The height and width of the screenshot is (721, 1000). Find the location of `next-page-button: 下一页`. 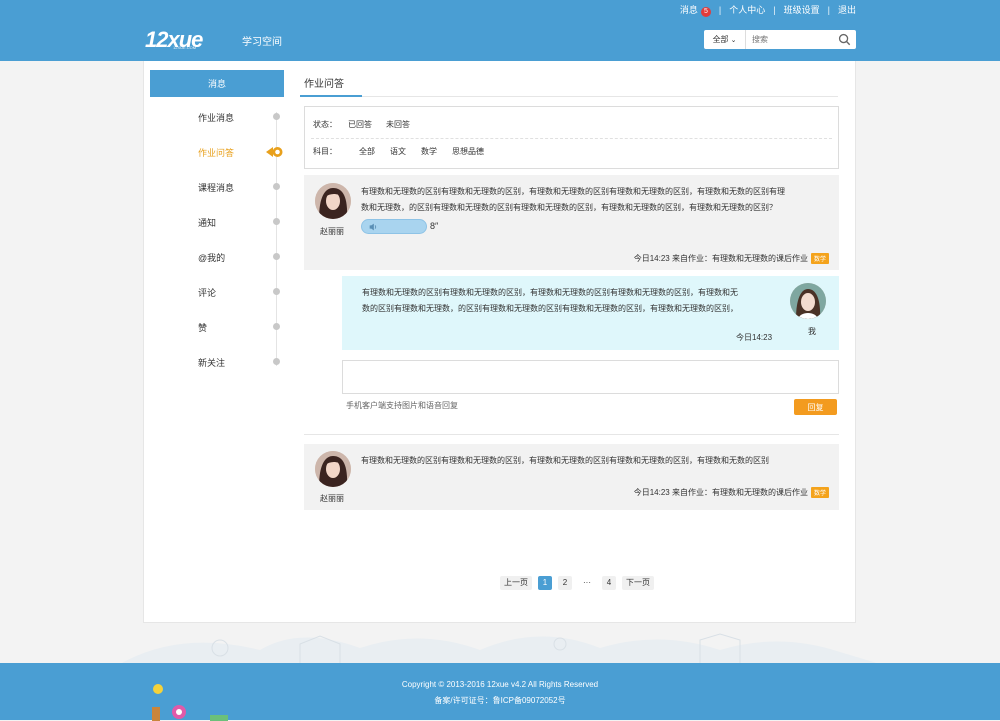

next-page-button: 下一页 is located at coordinates (638, 583).